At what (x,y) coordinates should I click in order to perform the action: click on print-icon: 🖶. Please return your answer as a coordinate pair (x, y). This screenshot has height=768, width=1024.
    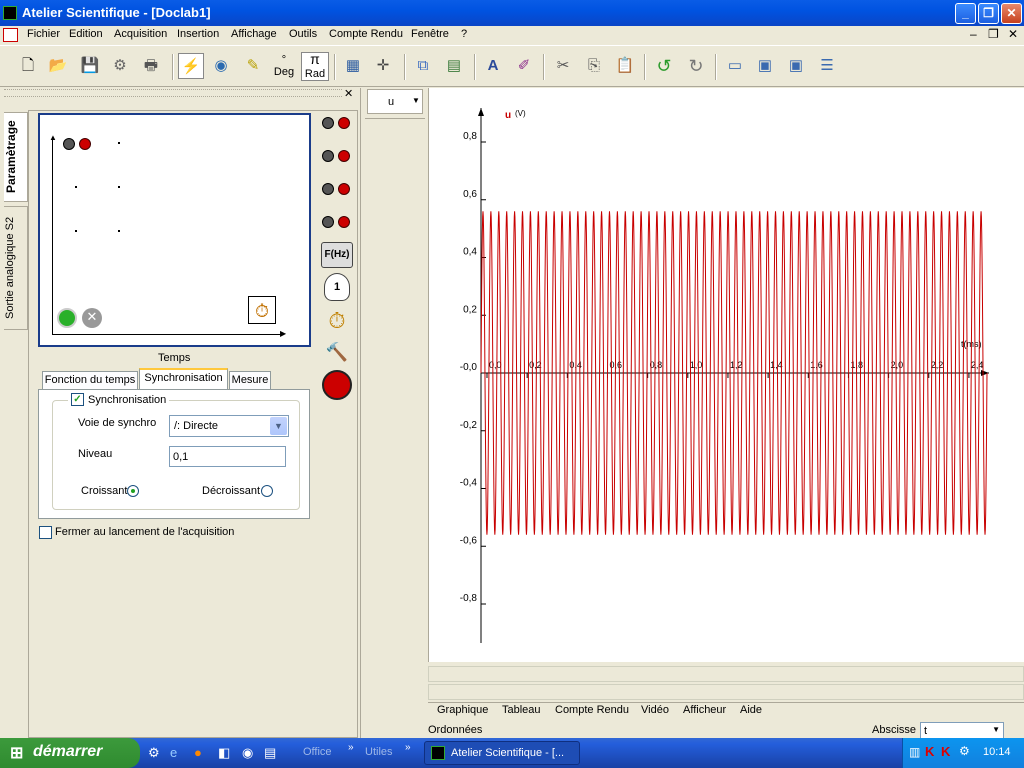
    Looking at the image, I should click on (151, 66).